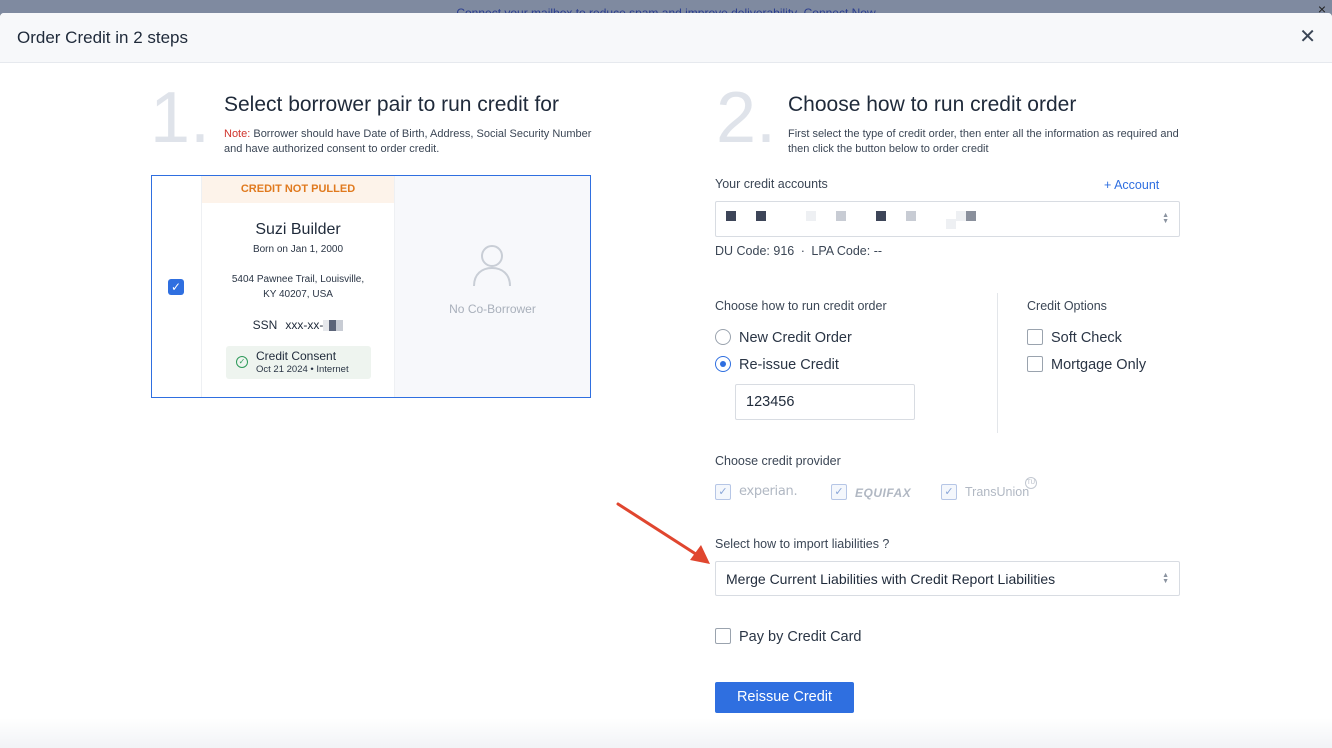  I want to click on pay-by-credit-card-label: Pay by Credit Card, so click(800, 637).